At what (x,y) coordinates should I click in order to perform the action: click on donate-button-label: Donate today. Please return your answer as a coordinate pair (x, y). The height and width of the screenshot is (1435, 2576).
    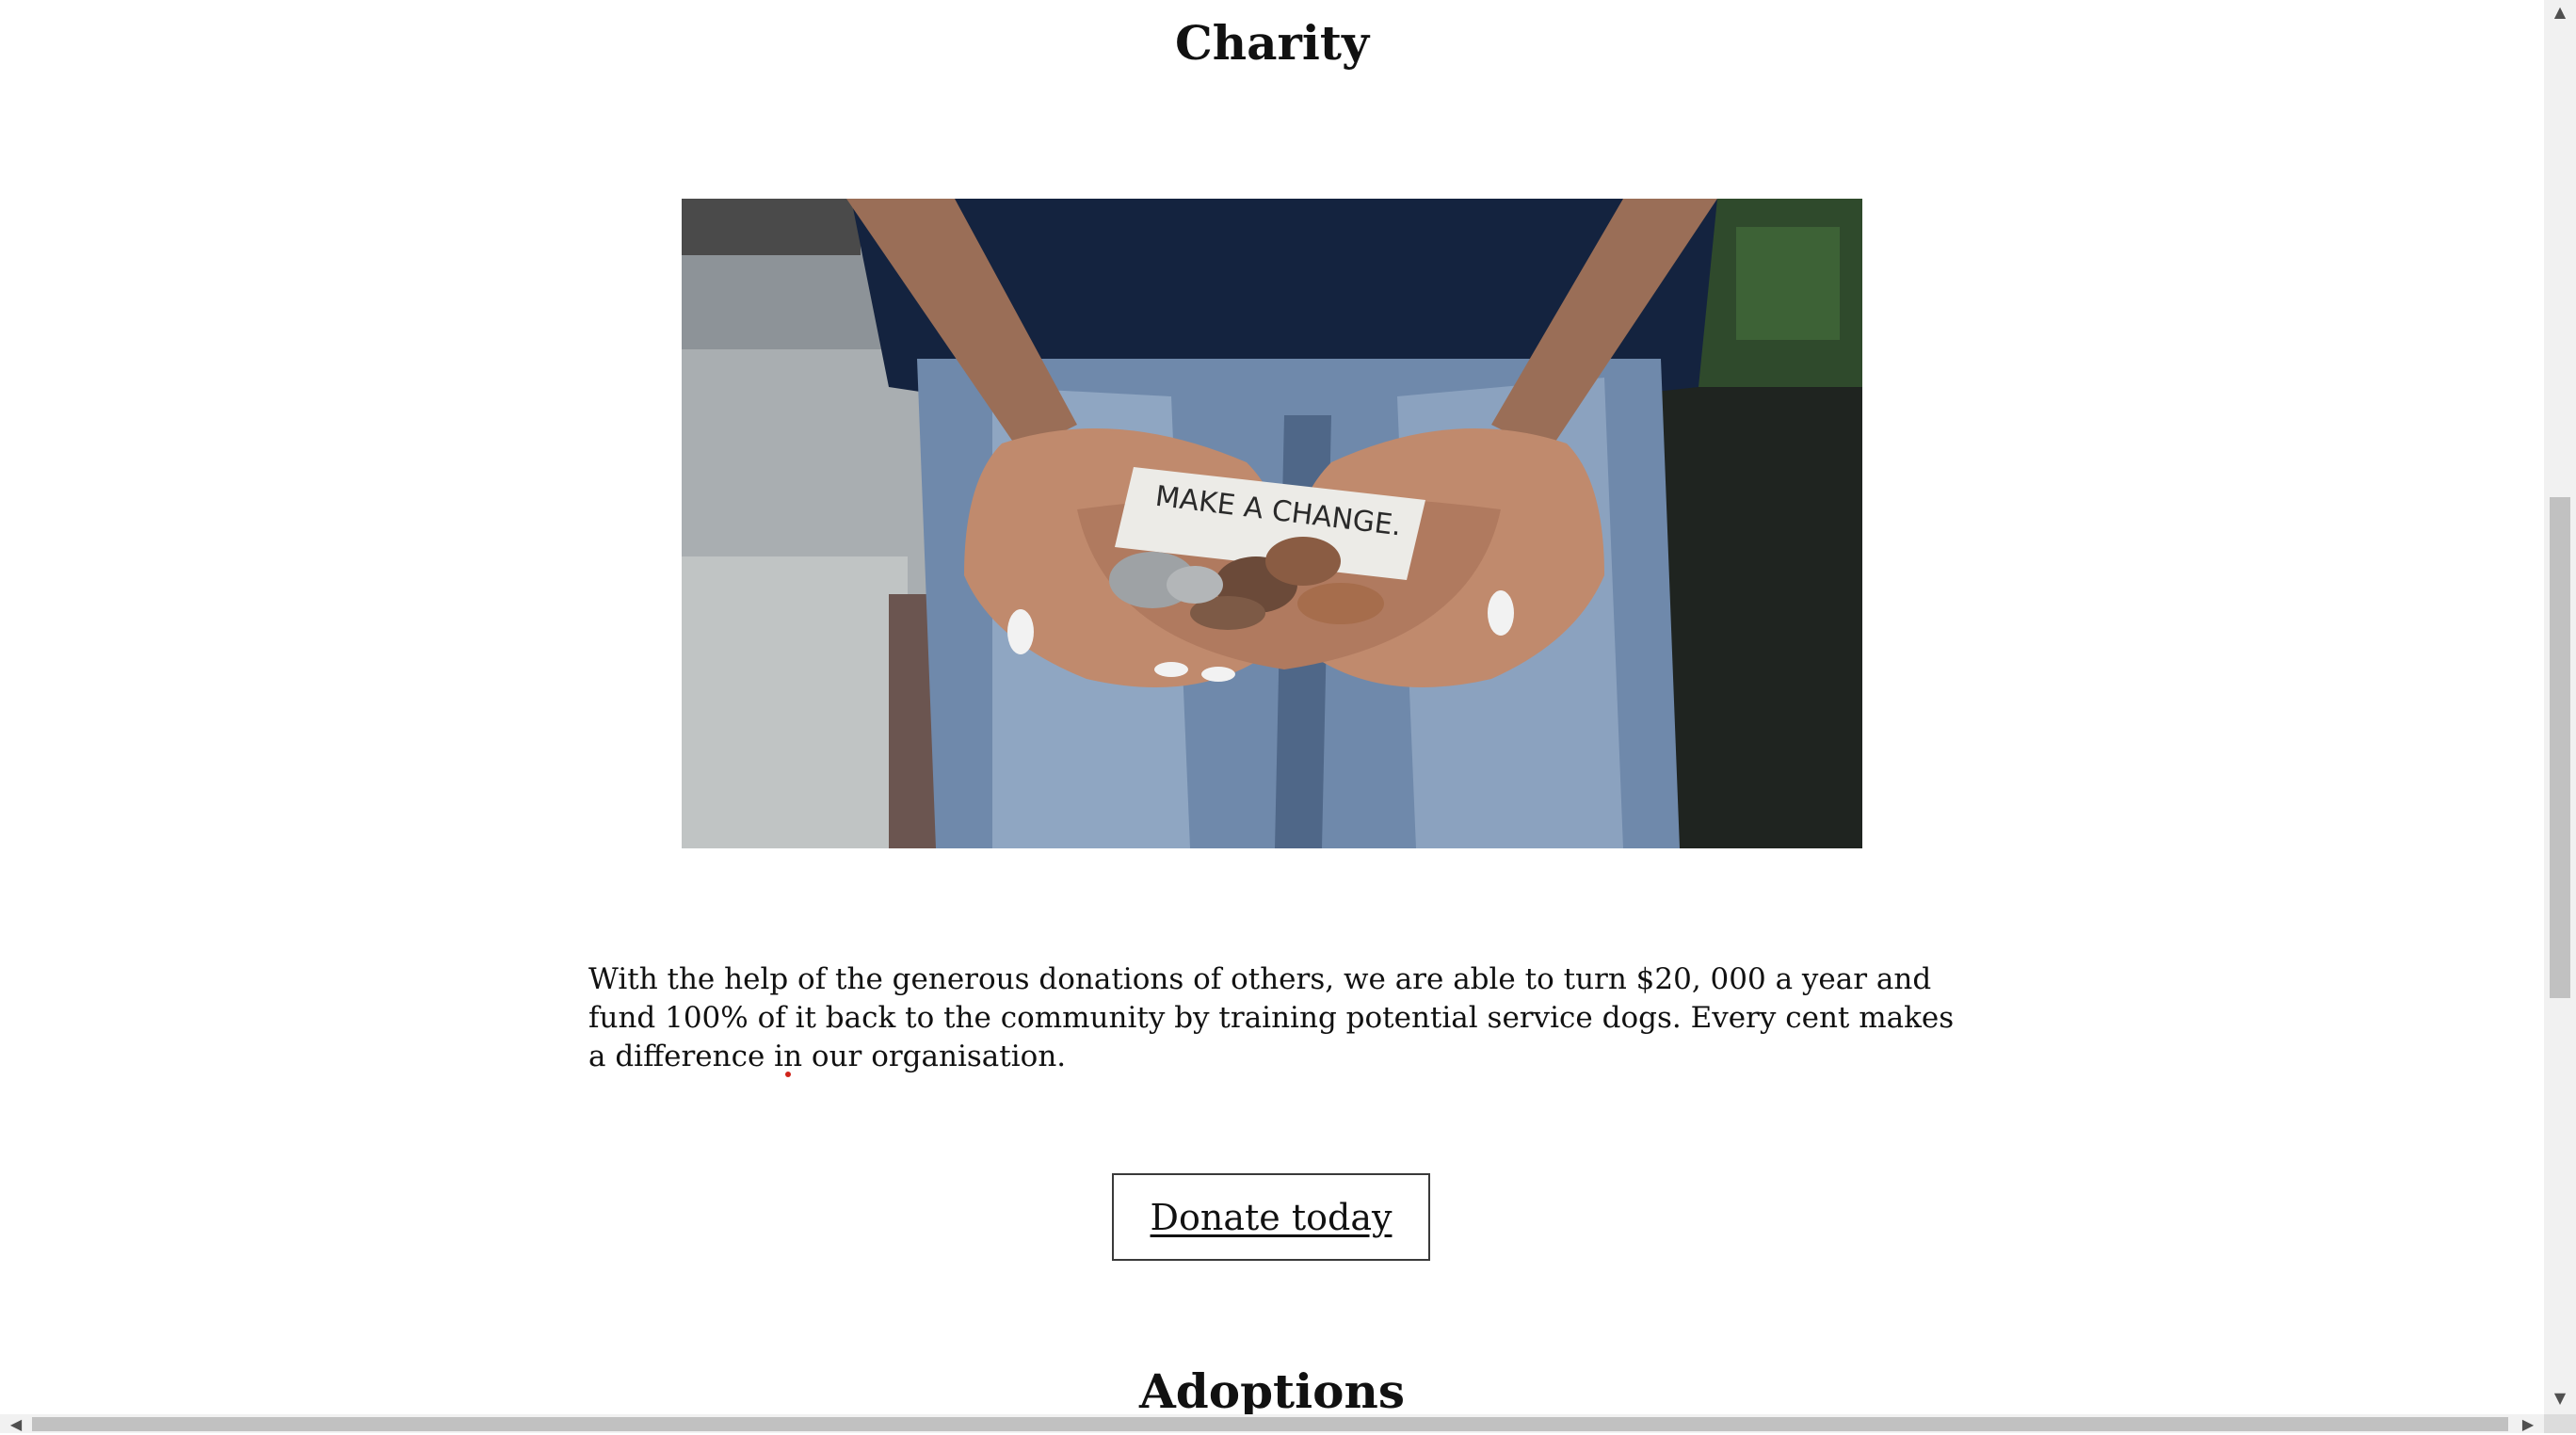
    Looking at the image, I should click on (1271, 1217).